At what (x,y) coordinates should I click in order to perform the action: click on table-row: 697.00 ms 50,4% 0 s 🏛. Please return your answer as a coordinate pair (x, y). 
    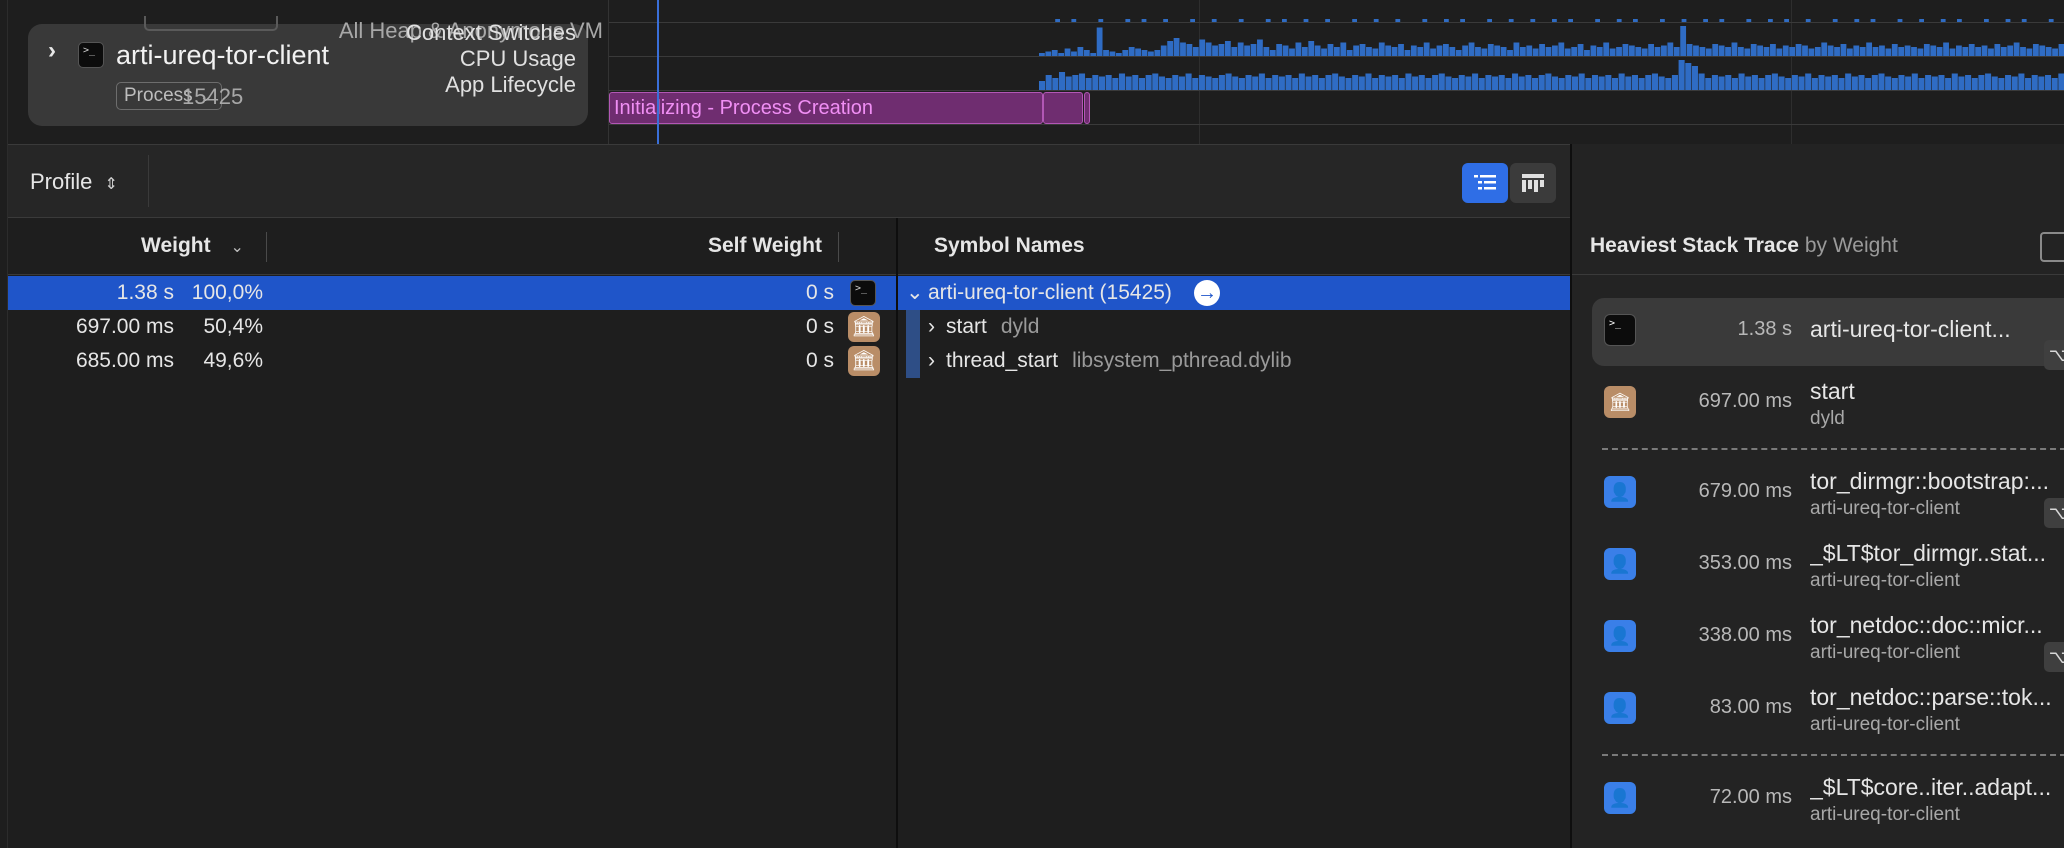
    Looking at the image, I should click on (452, 327).